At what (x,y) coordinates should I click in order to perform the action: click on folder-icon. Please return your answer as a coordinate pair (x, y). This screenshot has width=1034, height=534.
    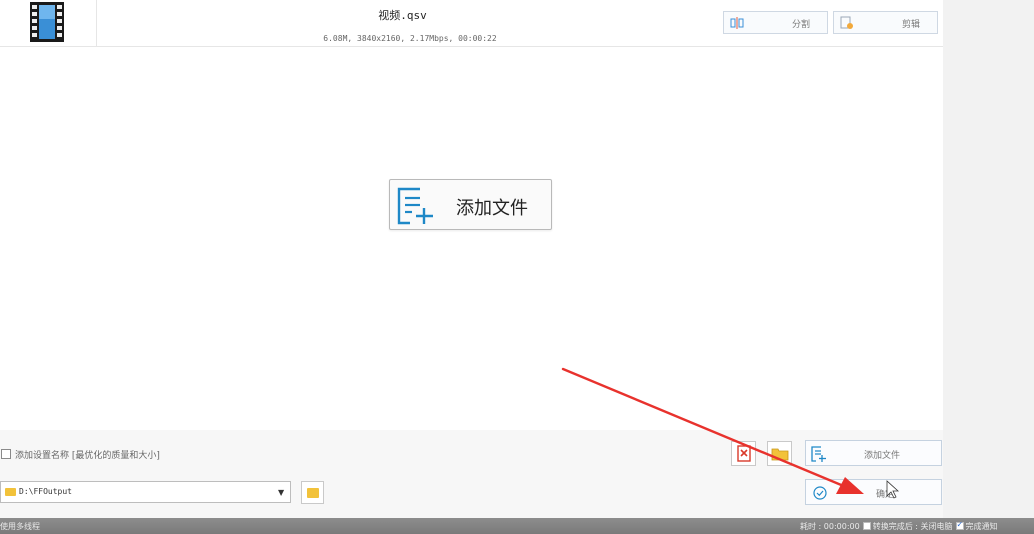
    Looking at the image, I should click on (10, 492).